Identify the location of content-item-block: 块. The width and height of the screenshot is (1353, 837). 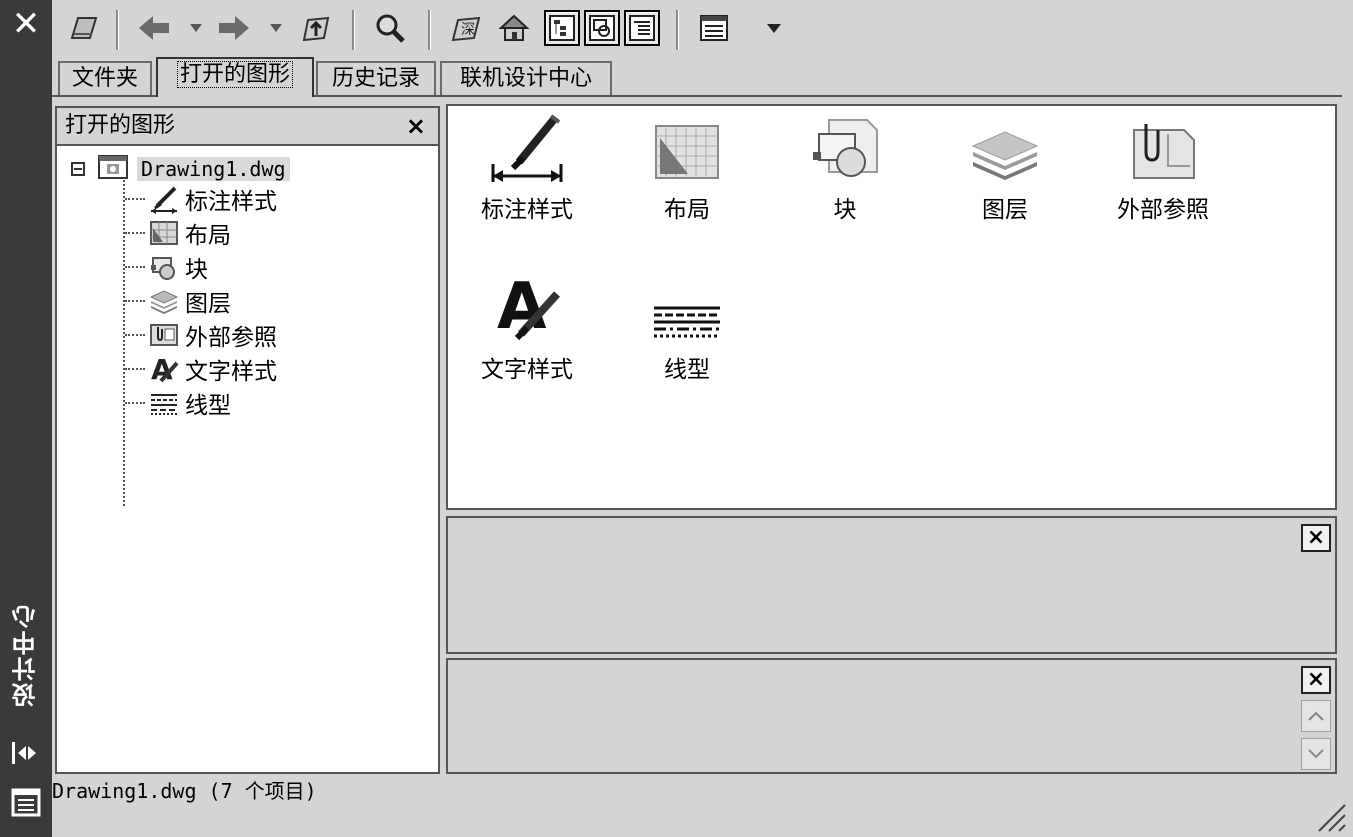
(845, 170).